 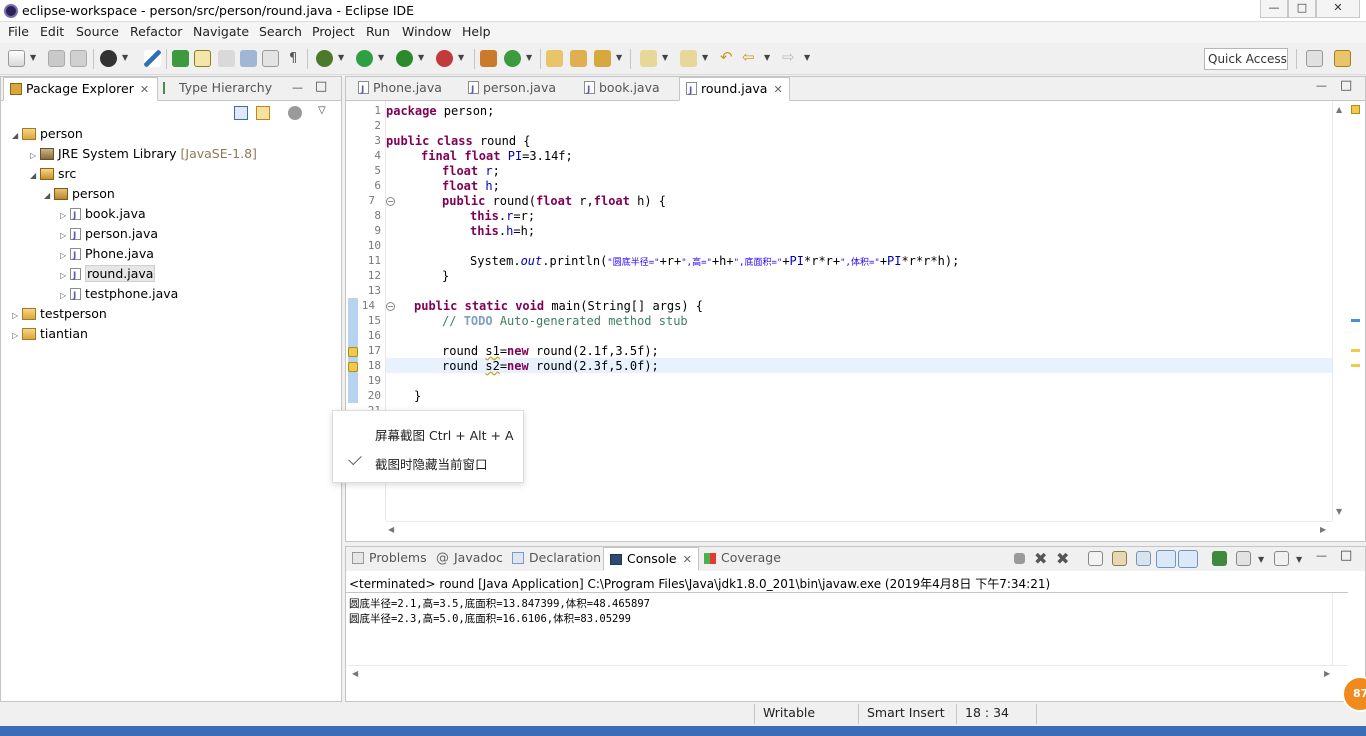 I want to click on show-on-stdout-icon, so click(x=1166, y=559).